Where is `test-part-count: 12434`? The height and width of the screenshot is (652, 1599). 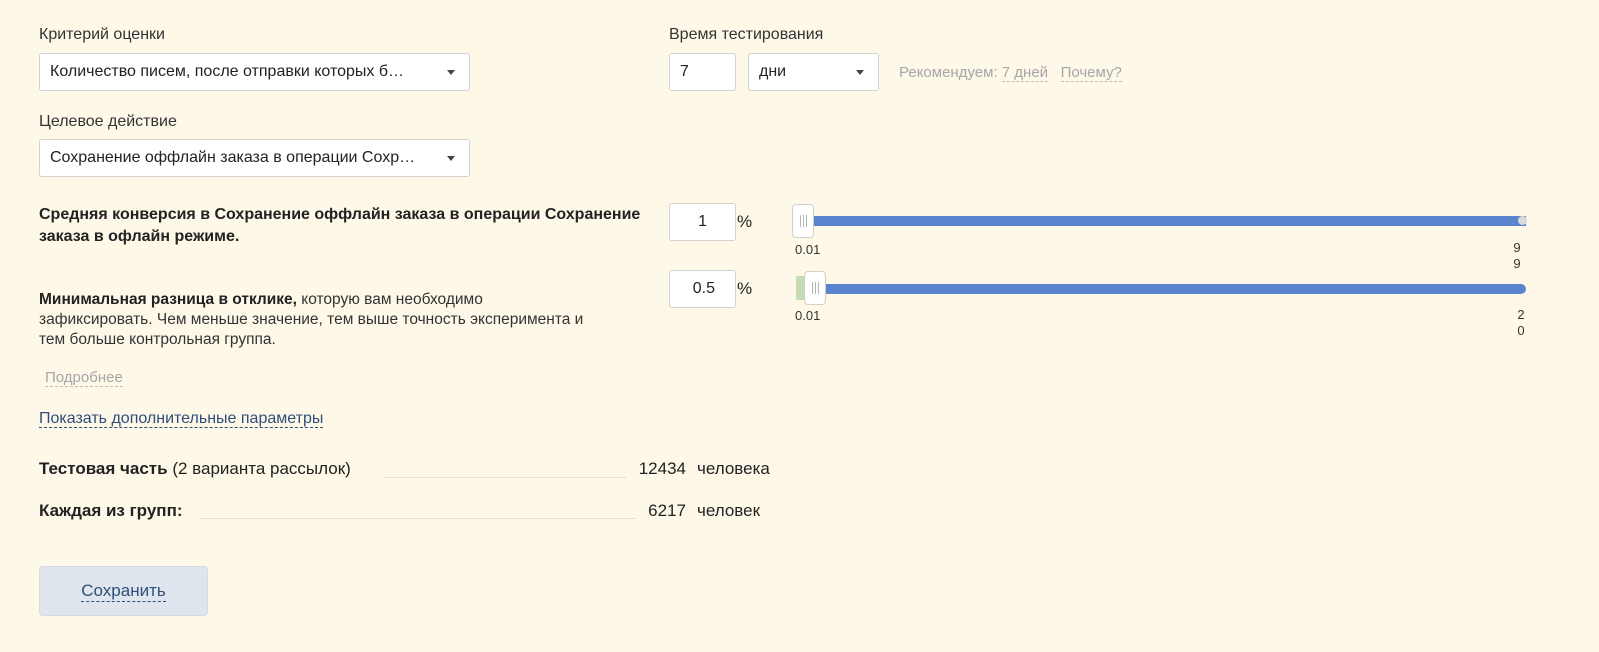
test-part-count: 12434 is located at coordinates (662, 468).